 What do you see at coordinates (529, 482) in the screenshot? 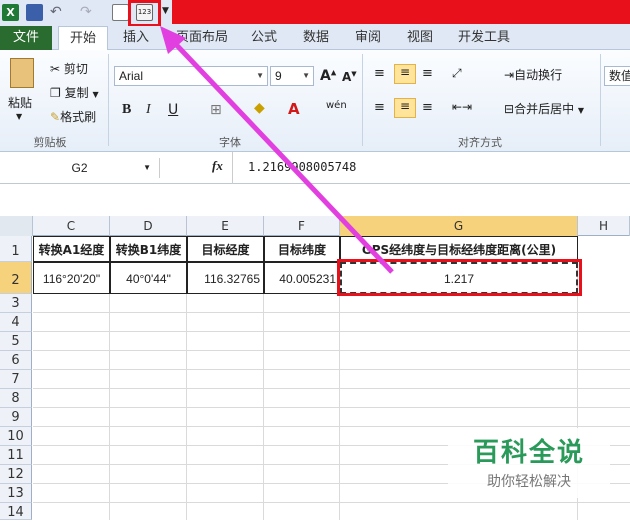
I see `watermark-subtitle: 助你轻松解决` at bounding box center [529, 482].